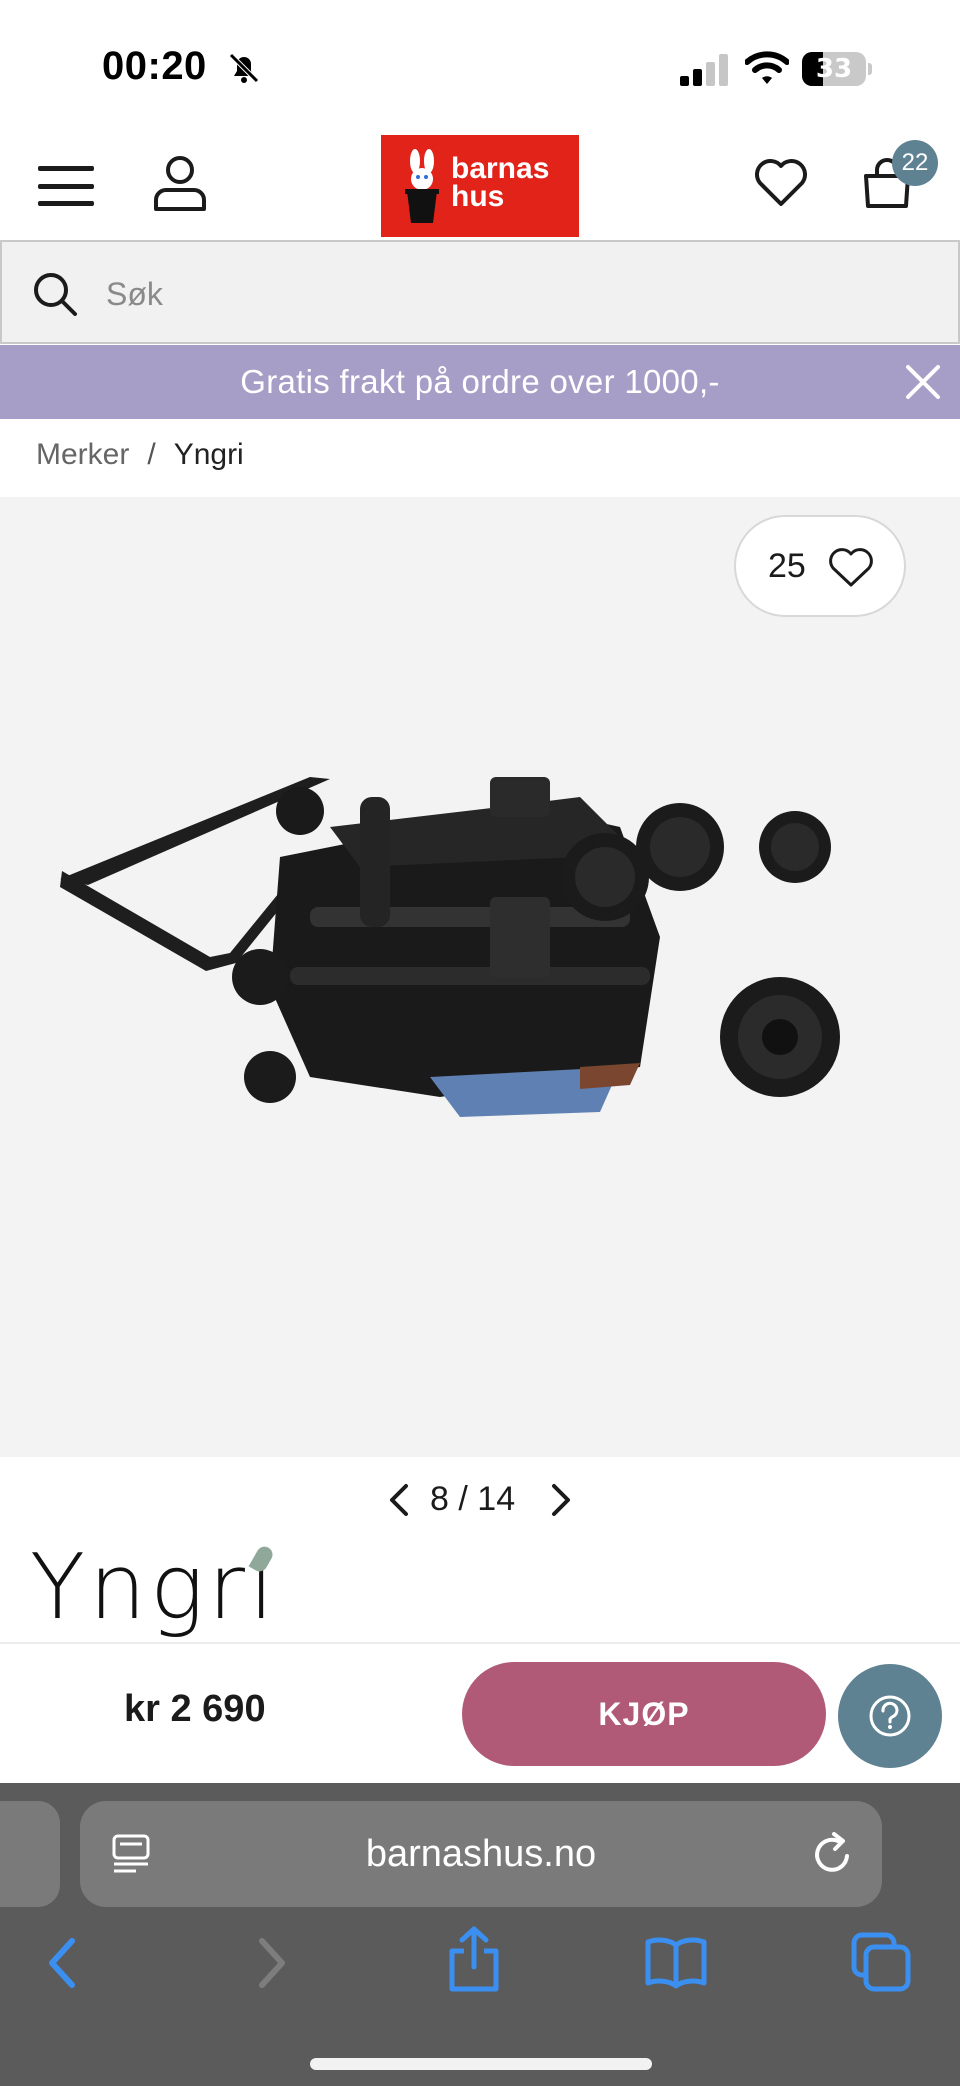 This screenshot has width=960, height=2086. What do you see at coordinates (400, 1500) in the screenshot?
I see `chevron-left-icon` at bounding box center [400, 1500].